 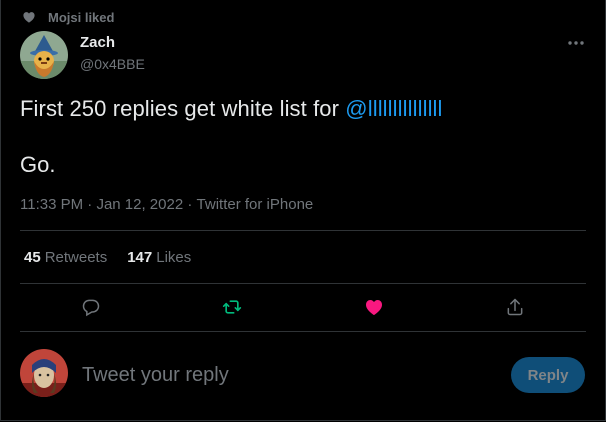 I want to click on action-bar, so click(x=303, y=307).